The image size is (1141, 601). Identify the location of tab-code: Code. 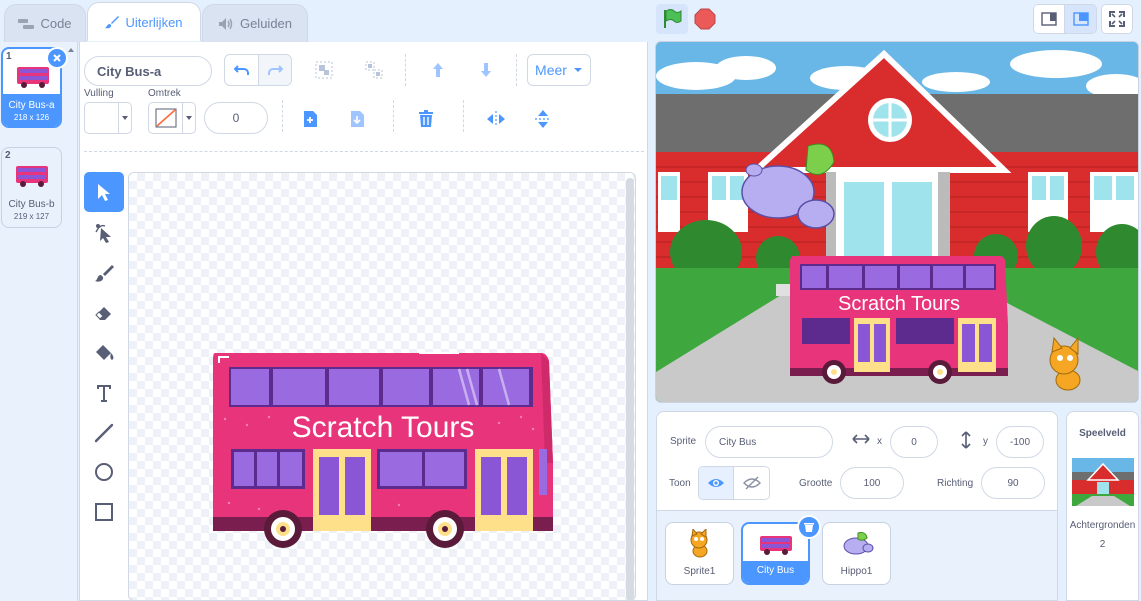
(45, 23).